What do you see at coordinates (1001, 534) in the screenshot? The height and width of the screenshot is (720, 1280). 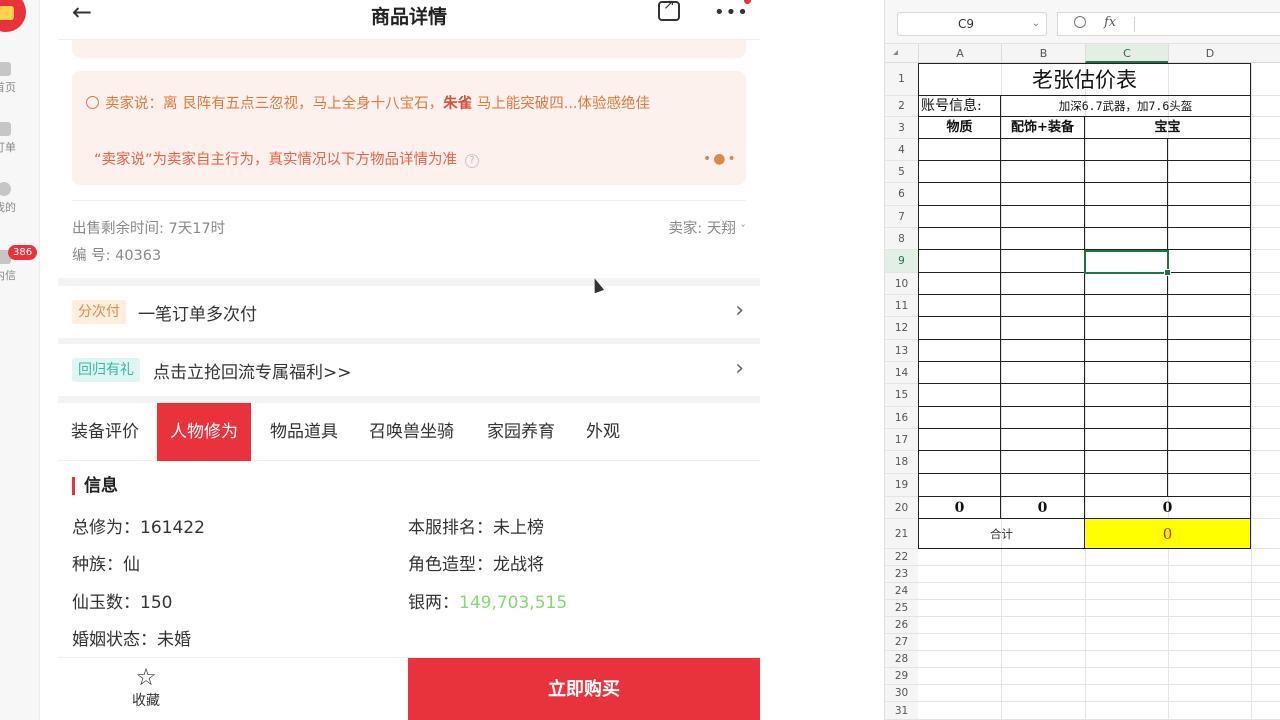 I see `total-label: 合计` at bounding box center [1001, 534].